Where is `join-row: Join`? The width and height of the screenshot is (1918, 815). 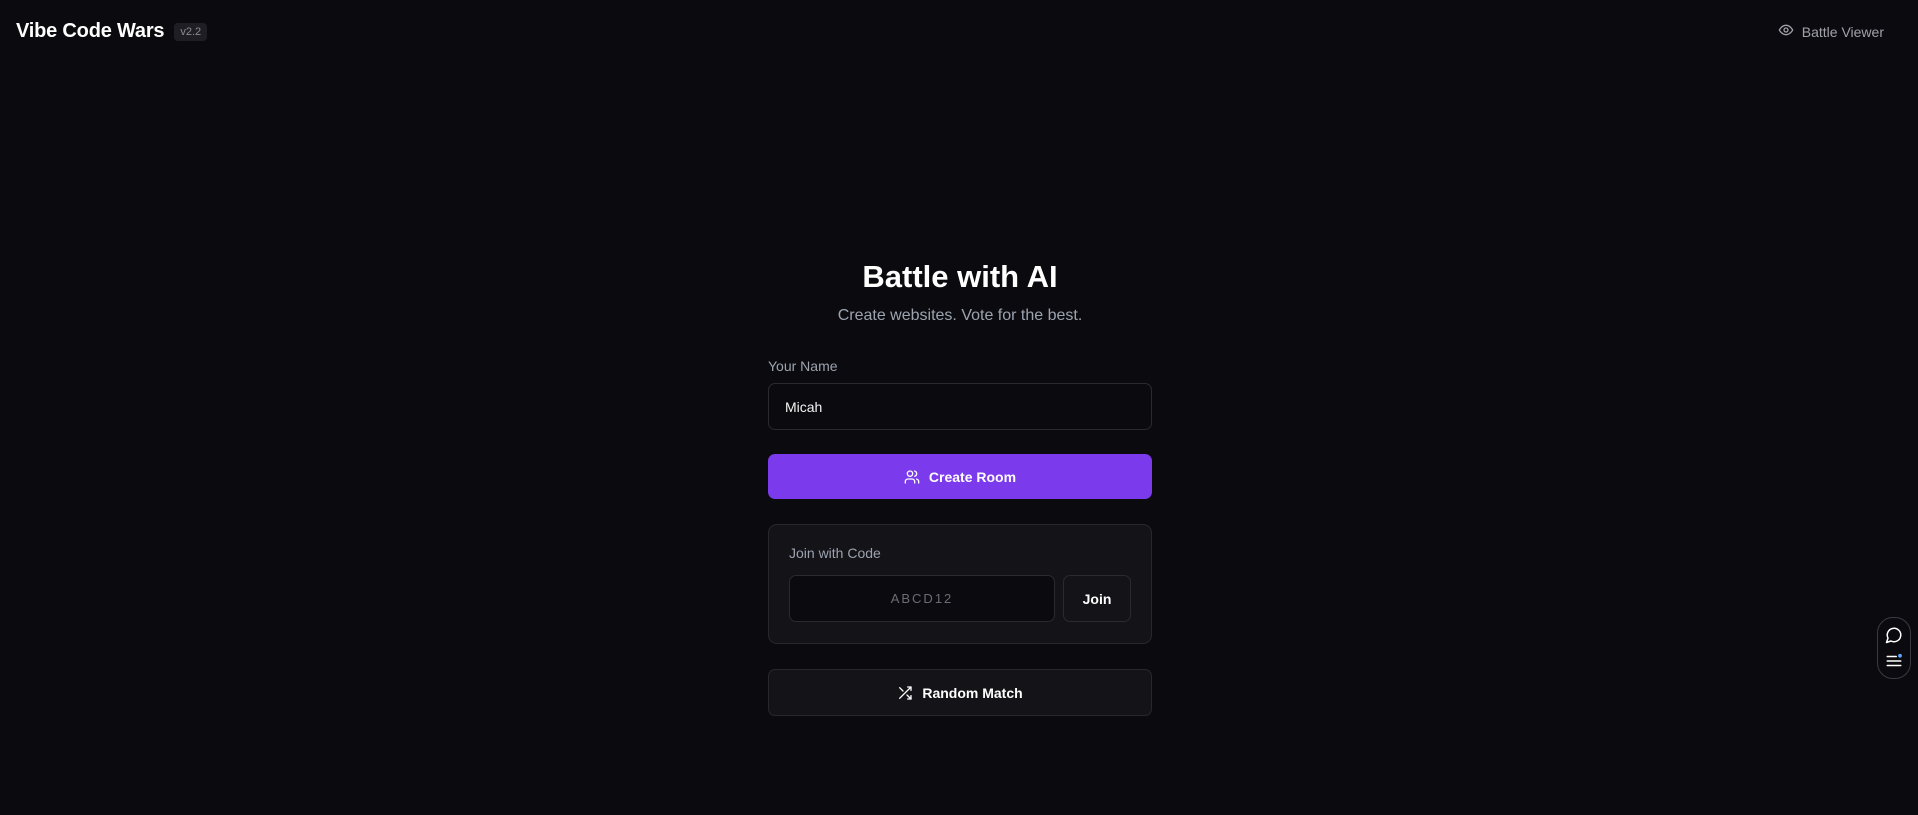
join-row: Join is located at coordinates (960, 598).